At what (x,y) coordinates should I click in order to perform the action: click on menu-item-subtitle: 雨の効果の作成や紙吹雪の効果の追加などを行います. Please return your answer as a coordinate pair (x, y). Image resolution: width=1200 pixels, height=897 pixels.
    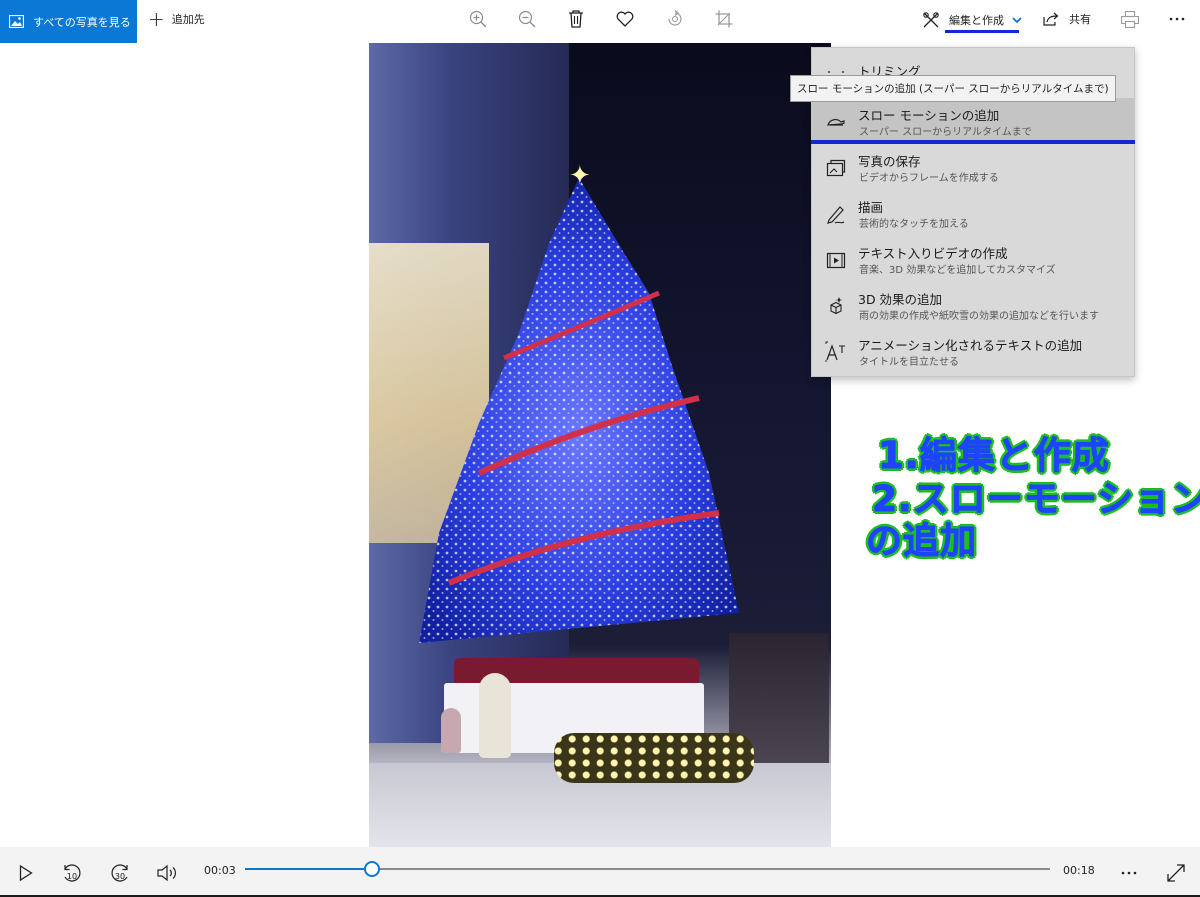
    Looking at the image, I should click on (979, 316).